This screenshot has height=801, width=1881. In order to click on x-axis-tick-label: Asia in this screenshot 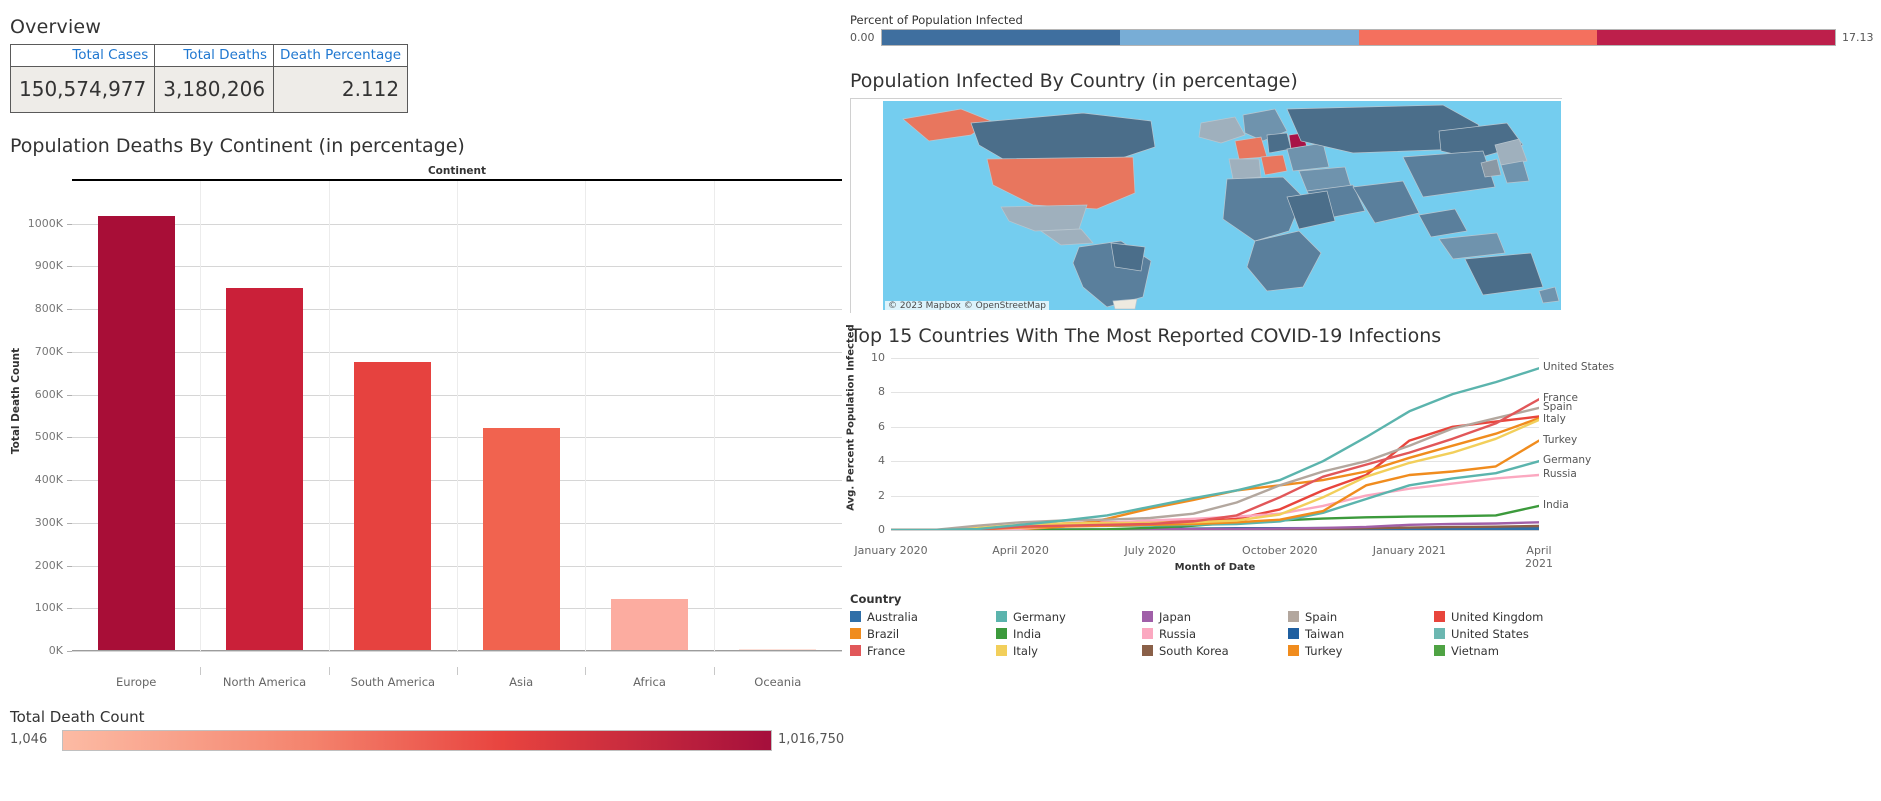, I will do `click(521, 682)`.